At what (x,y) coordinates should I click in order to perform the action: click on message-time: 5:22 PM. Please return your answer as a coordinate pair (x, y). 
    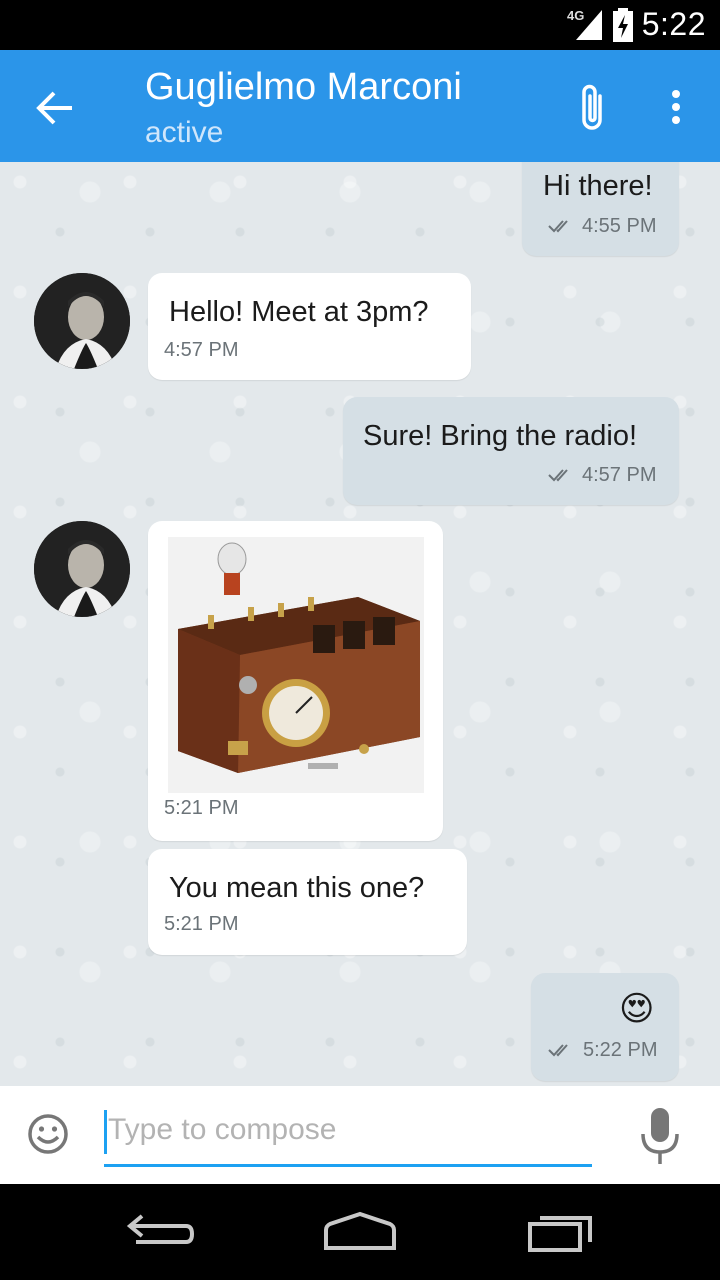
    Looking at the image, I should click on (620, 1050).